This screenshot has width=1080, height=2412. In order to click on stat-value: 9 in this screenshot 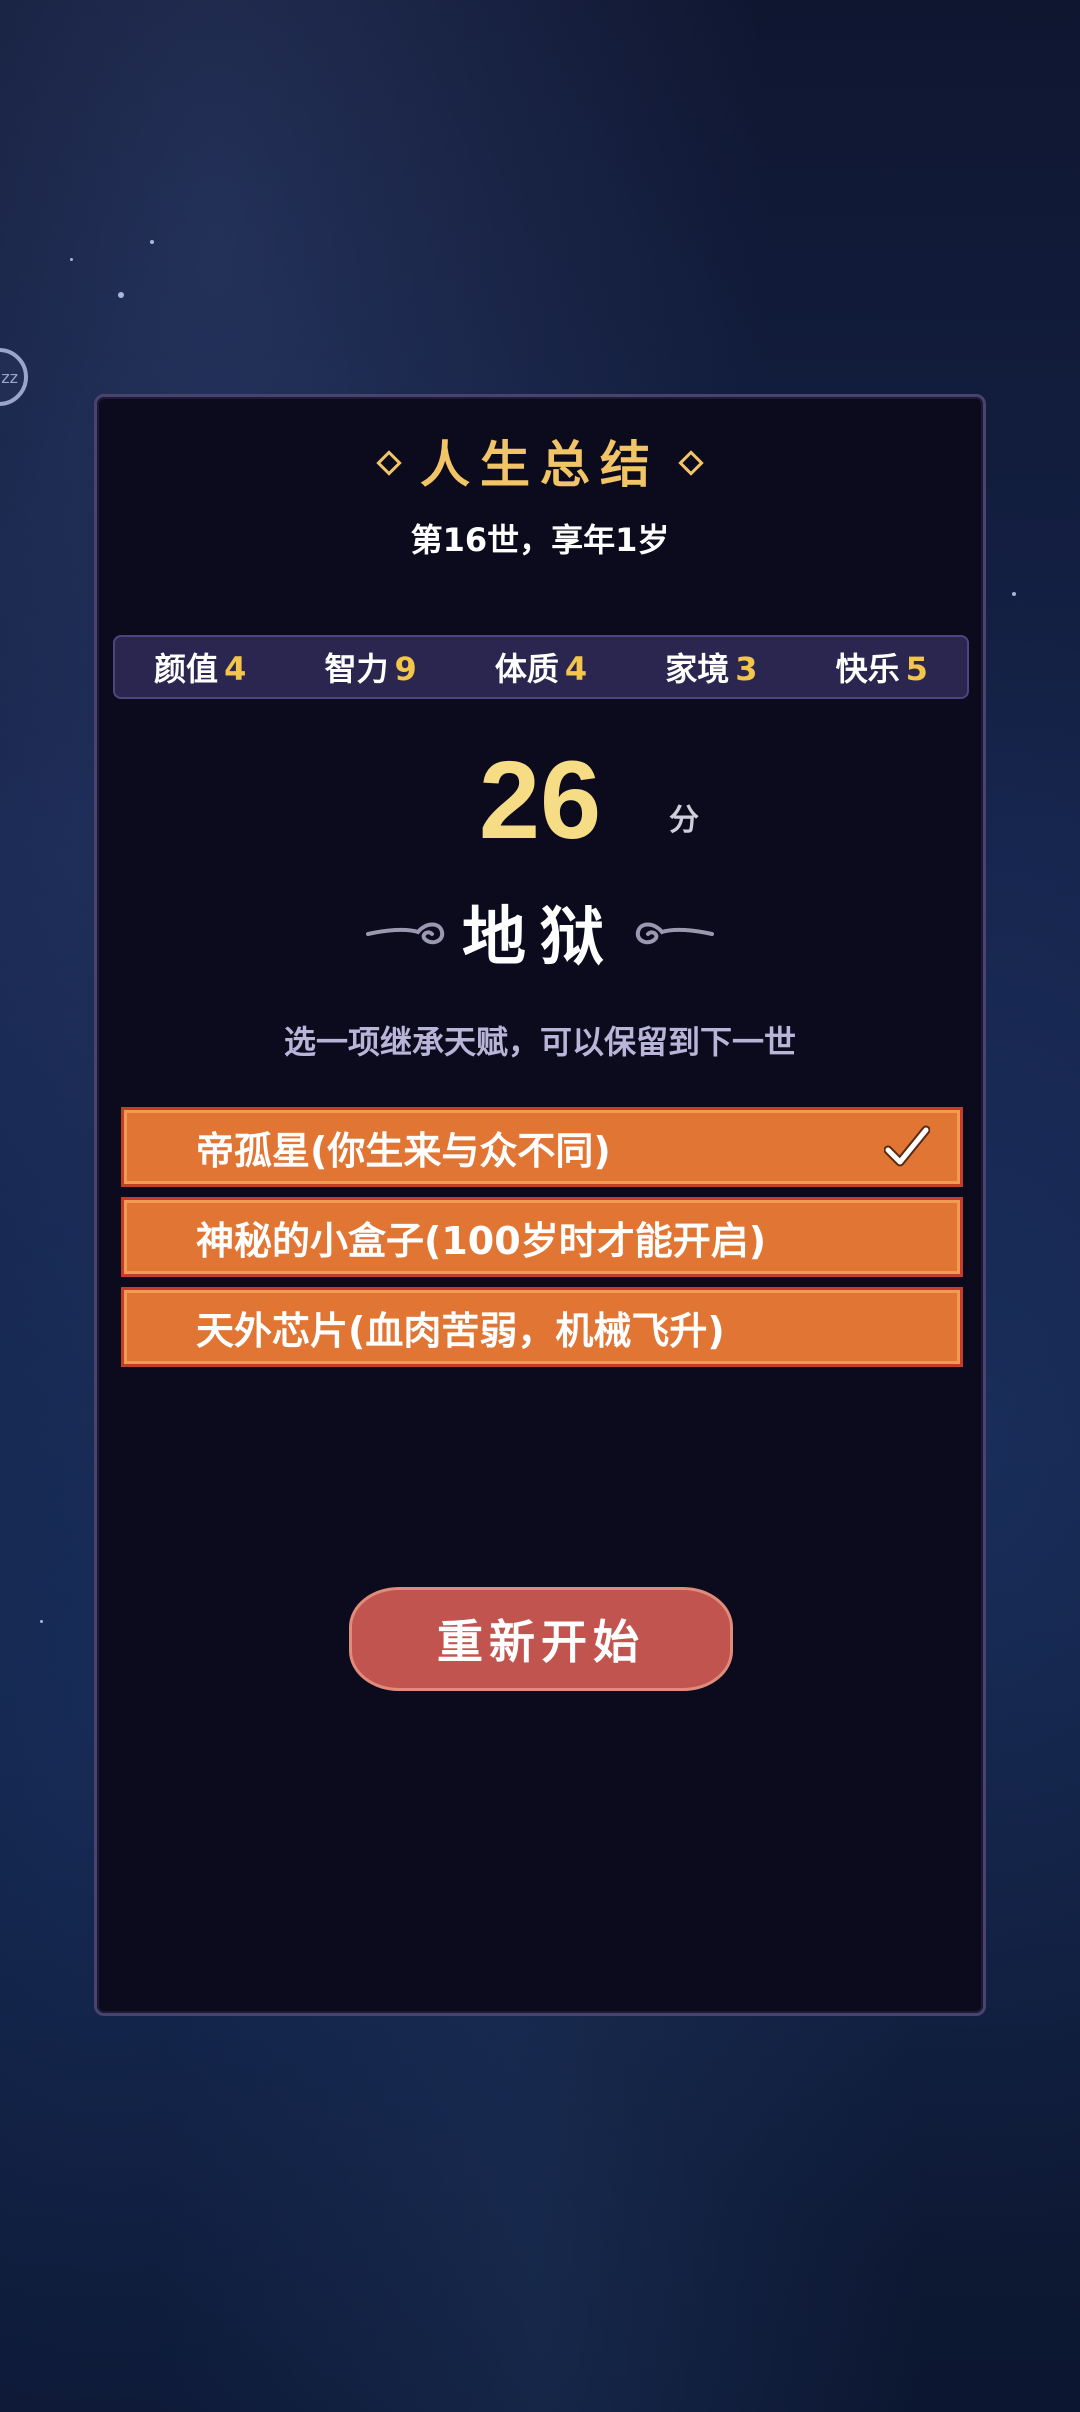, I will do `click(405, 669)`.